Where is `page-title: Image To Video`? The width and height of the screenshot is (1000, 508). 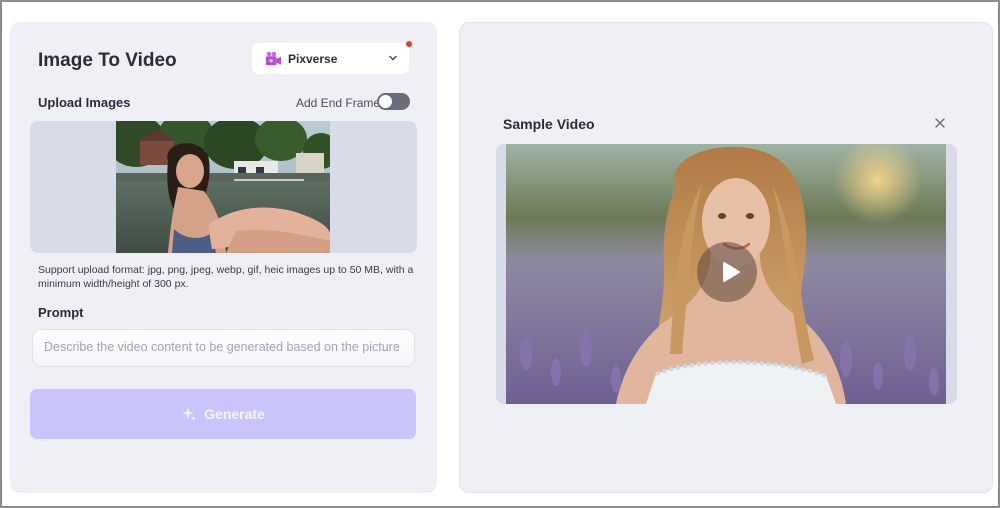 page-title: Image To Video is located at coordinates (107, 60).